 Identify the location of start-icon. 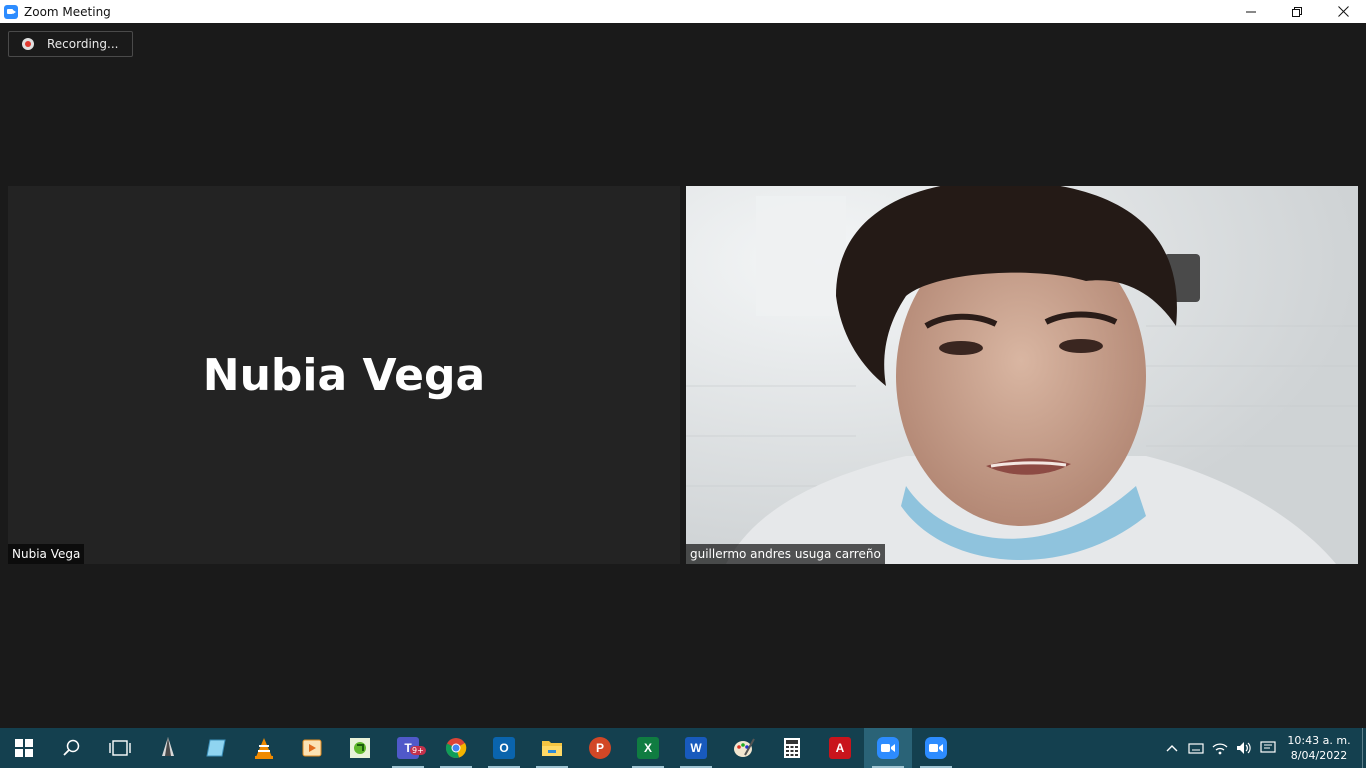
(24, 748).